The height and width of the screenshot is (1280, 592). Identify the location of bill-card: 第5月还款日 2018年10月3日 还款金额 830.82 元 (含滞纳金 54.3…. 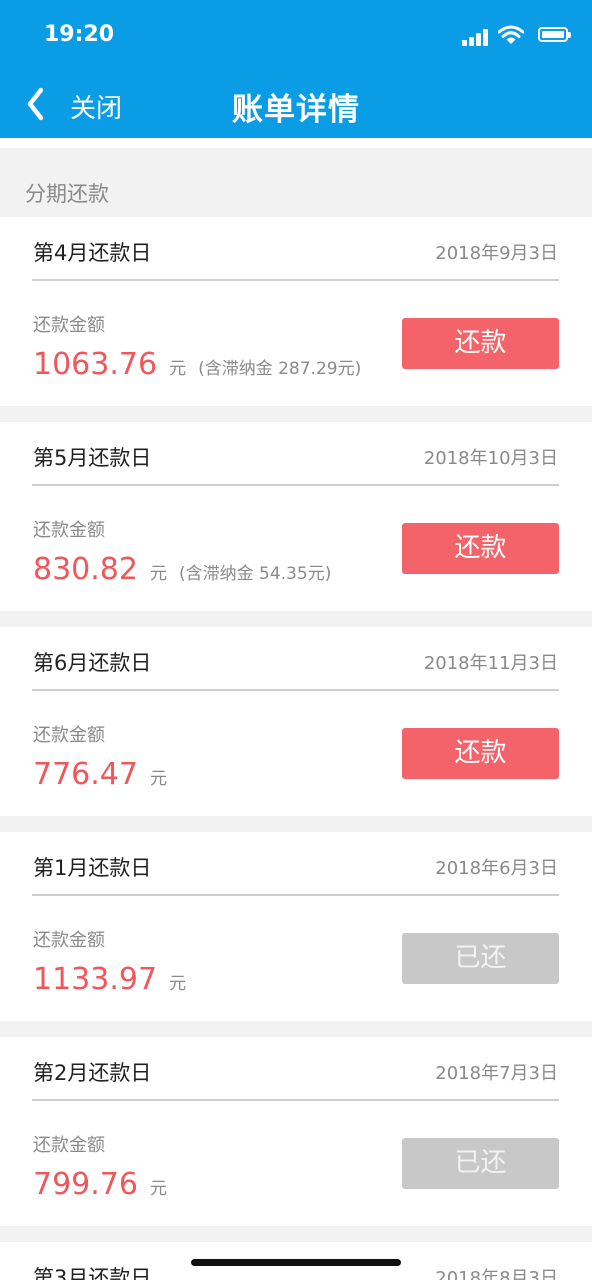
(296, 516).